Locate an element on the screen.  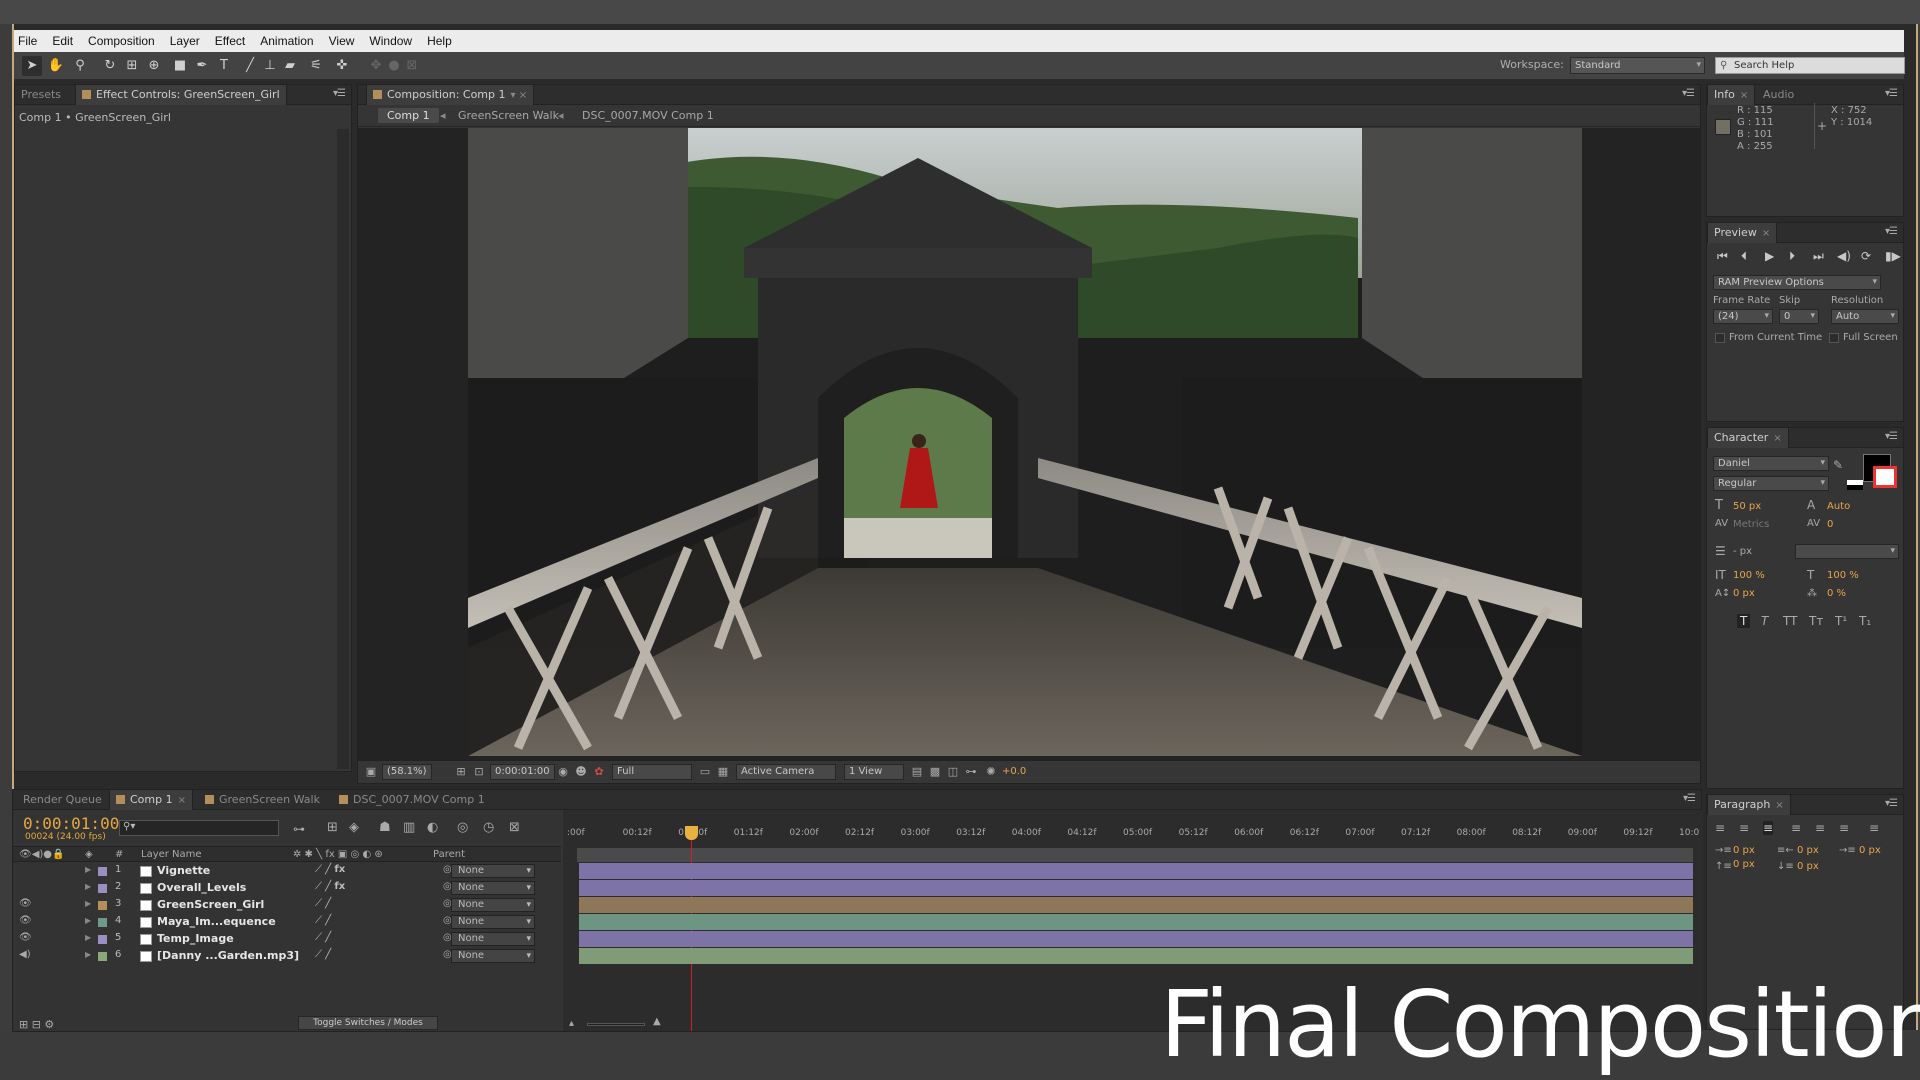
tab-render-queue: Render Queue is located at coordinates (62, 800).